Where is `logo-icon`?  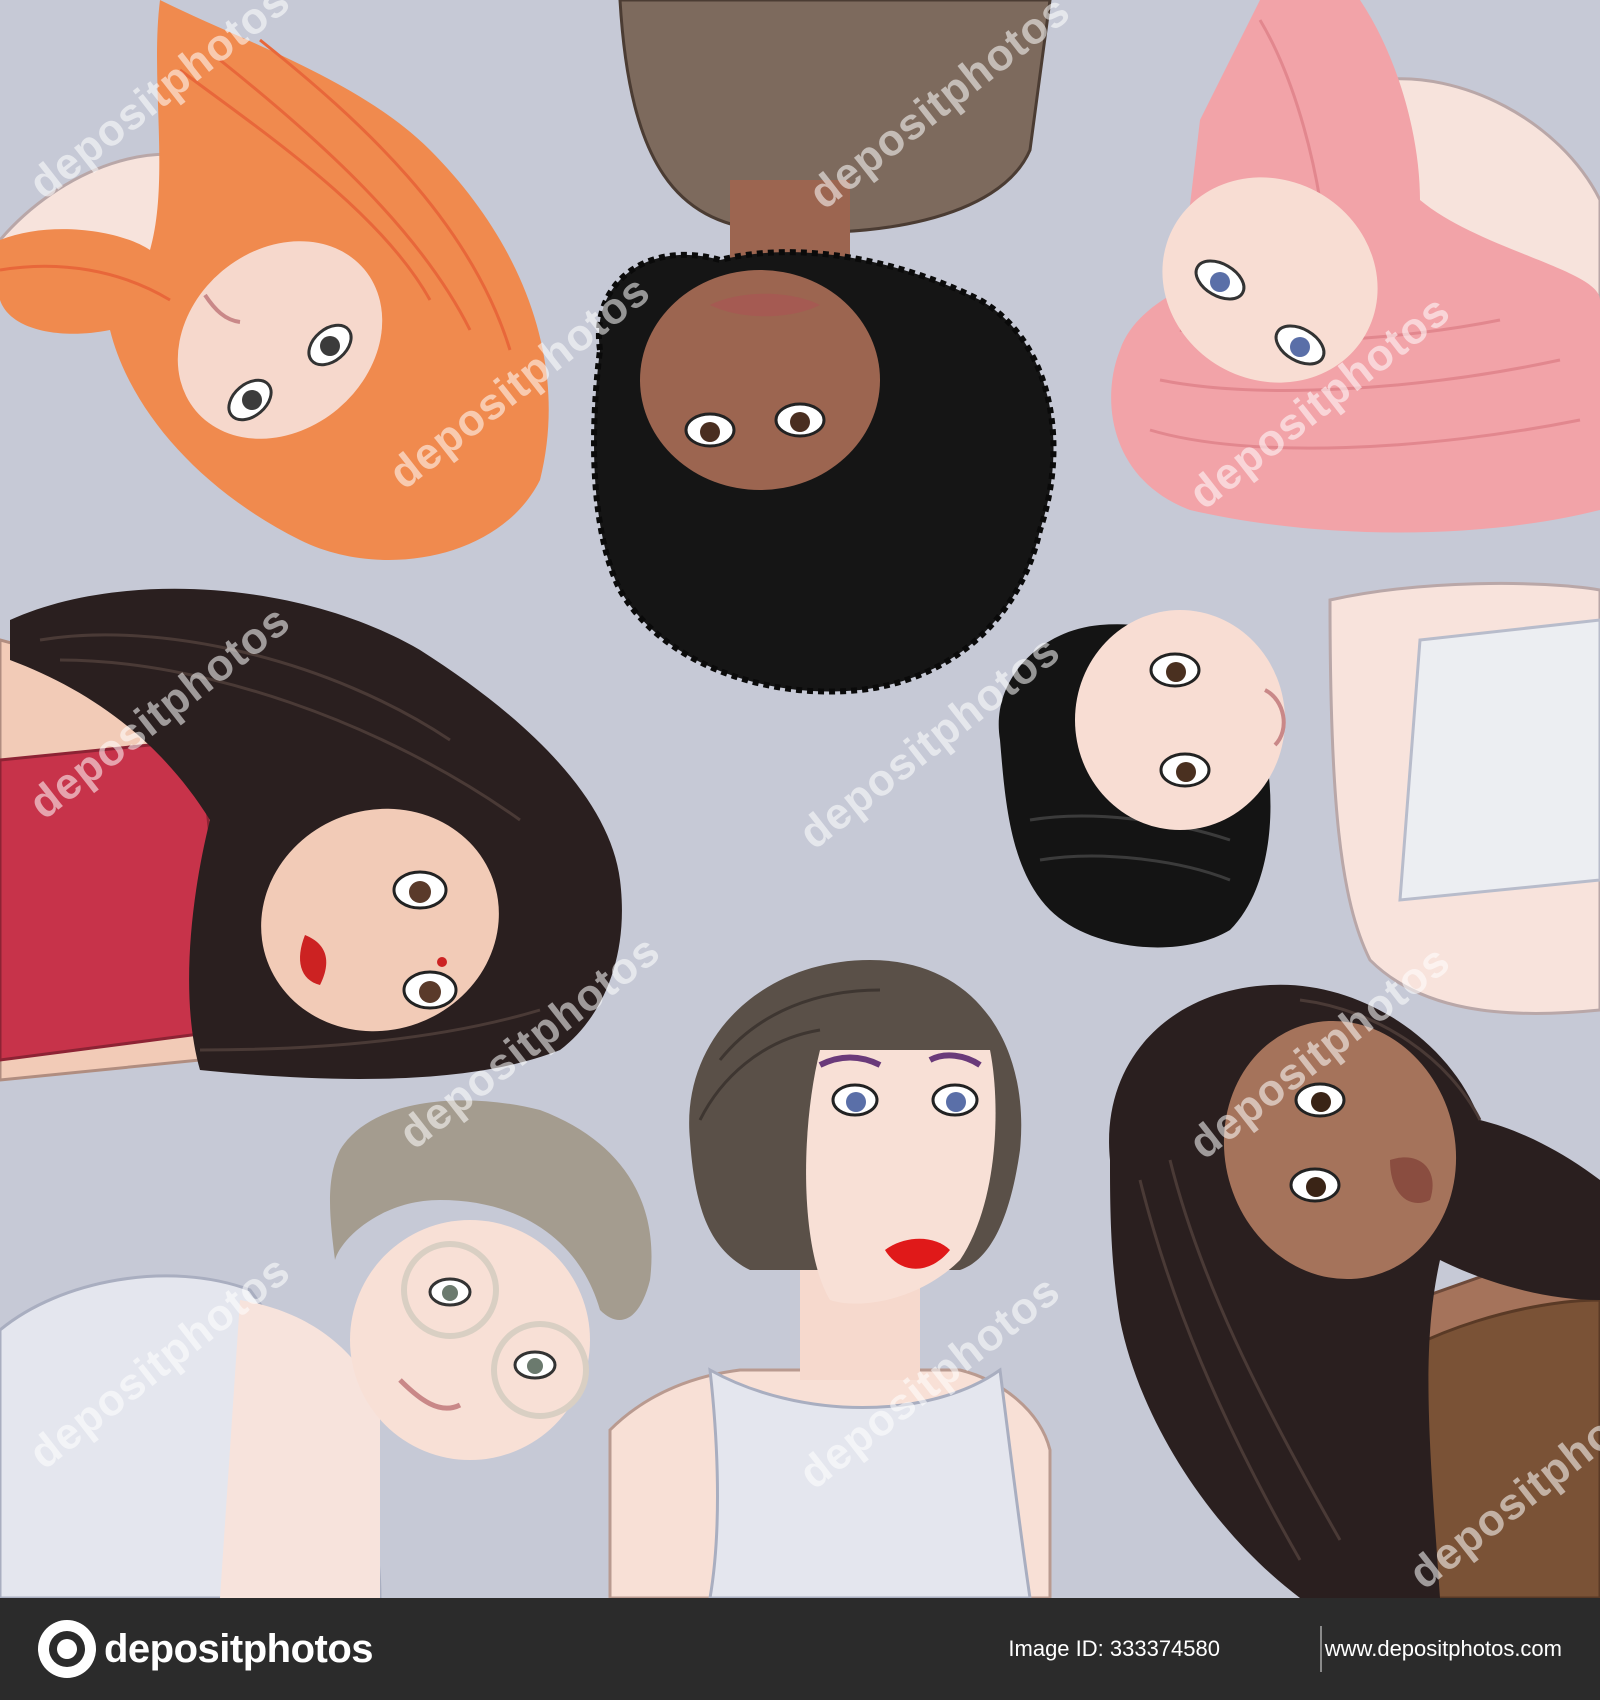 logo-icon is located at coordinates (67, 1649).